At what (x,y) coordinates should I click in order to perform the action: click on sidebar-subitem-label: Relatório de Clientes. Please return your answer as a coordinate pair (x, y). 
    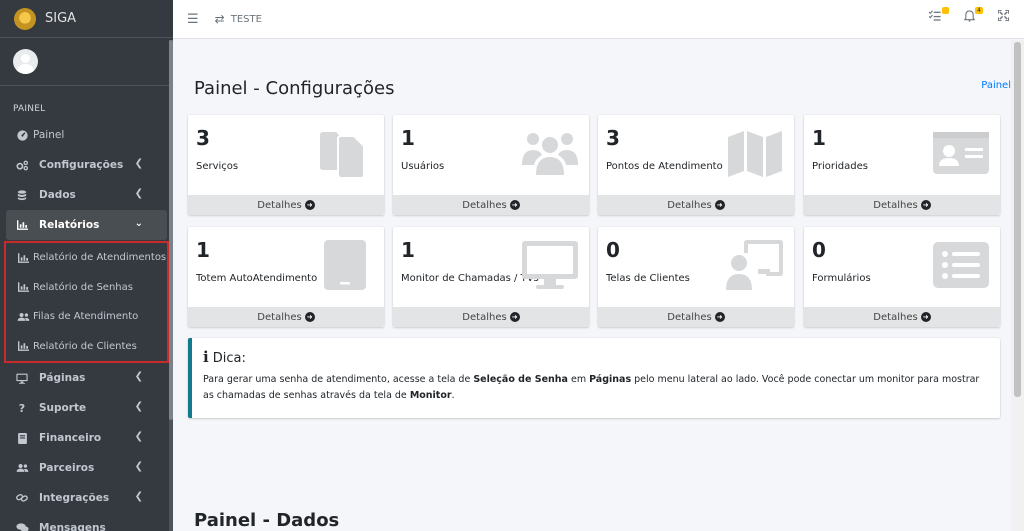
    Looking at the image, I should click on (85, 346).